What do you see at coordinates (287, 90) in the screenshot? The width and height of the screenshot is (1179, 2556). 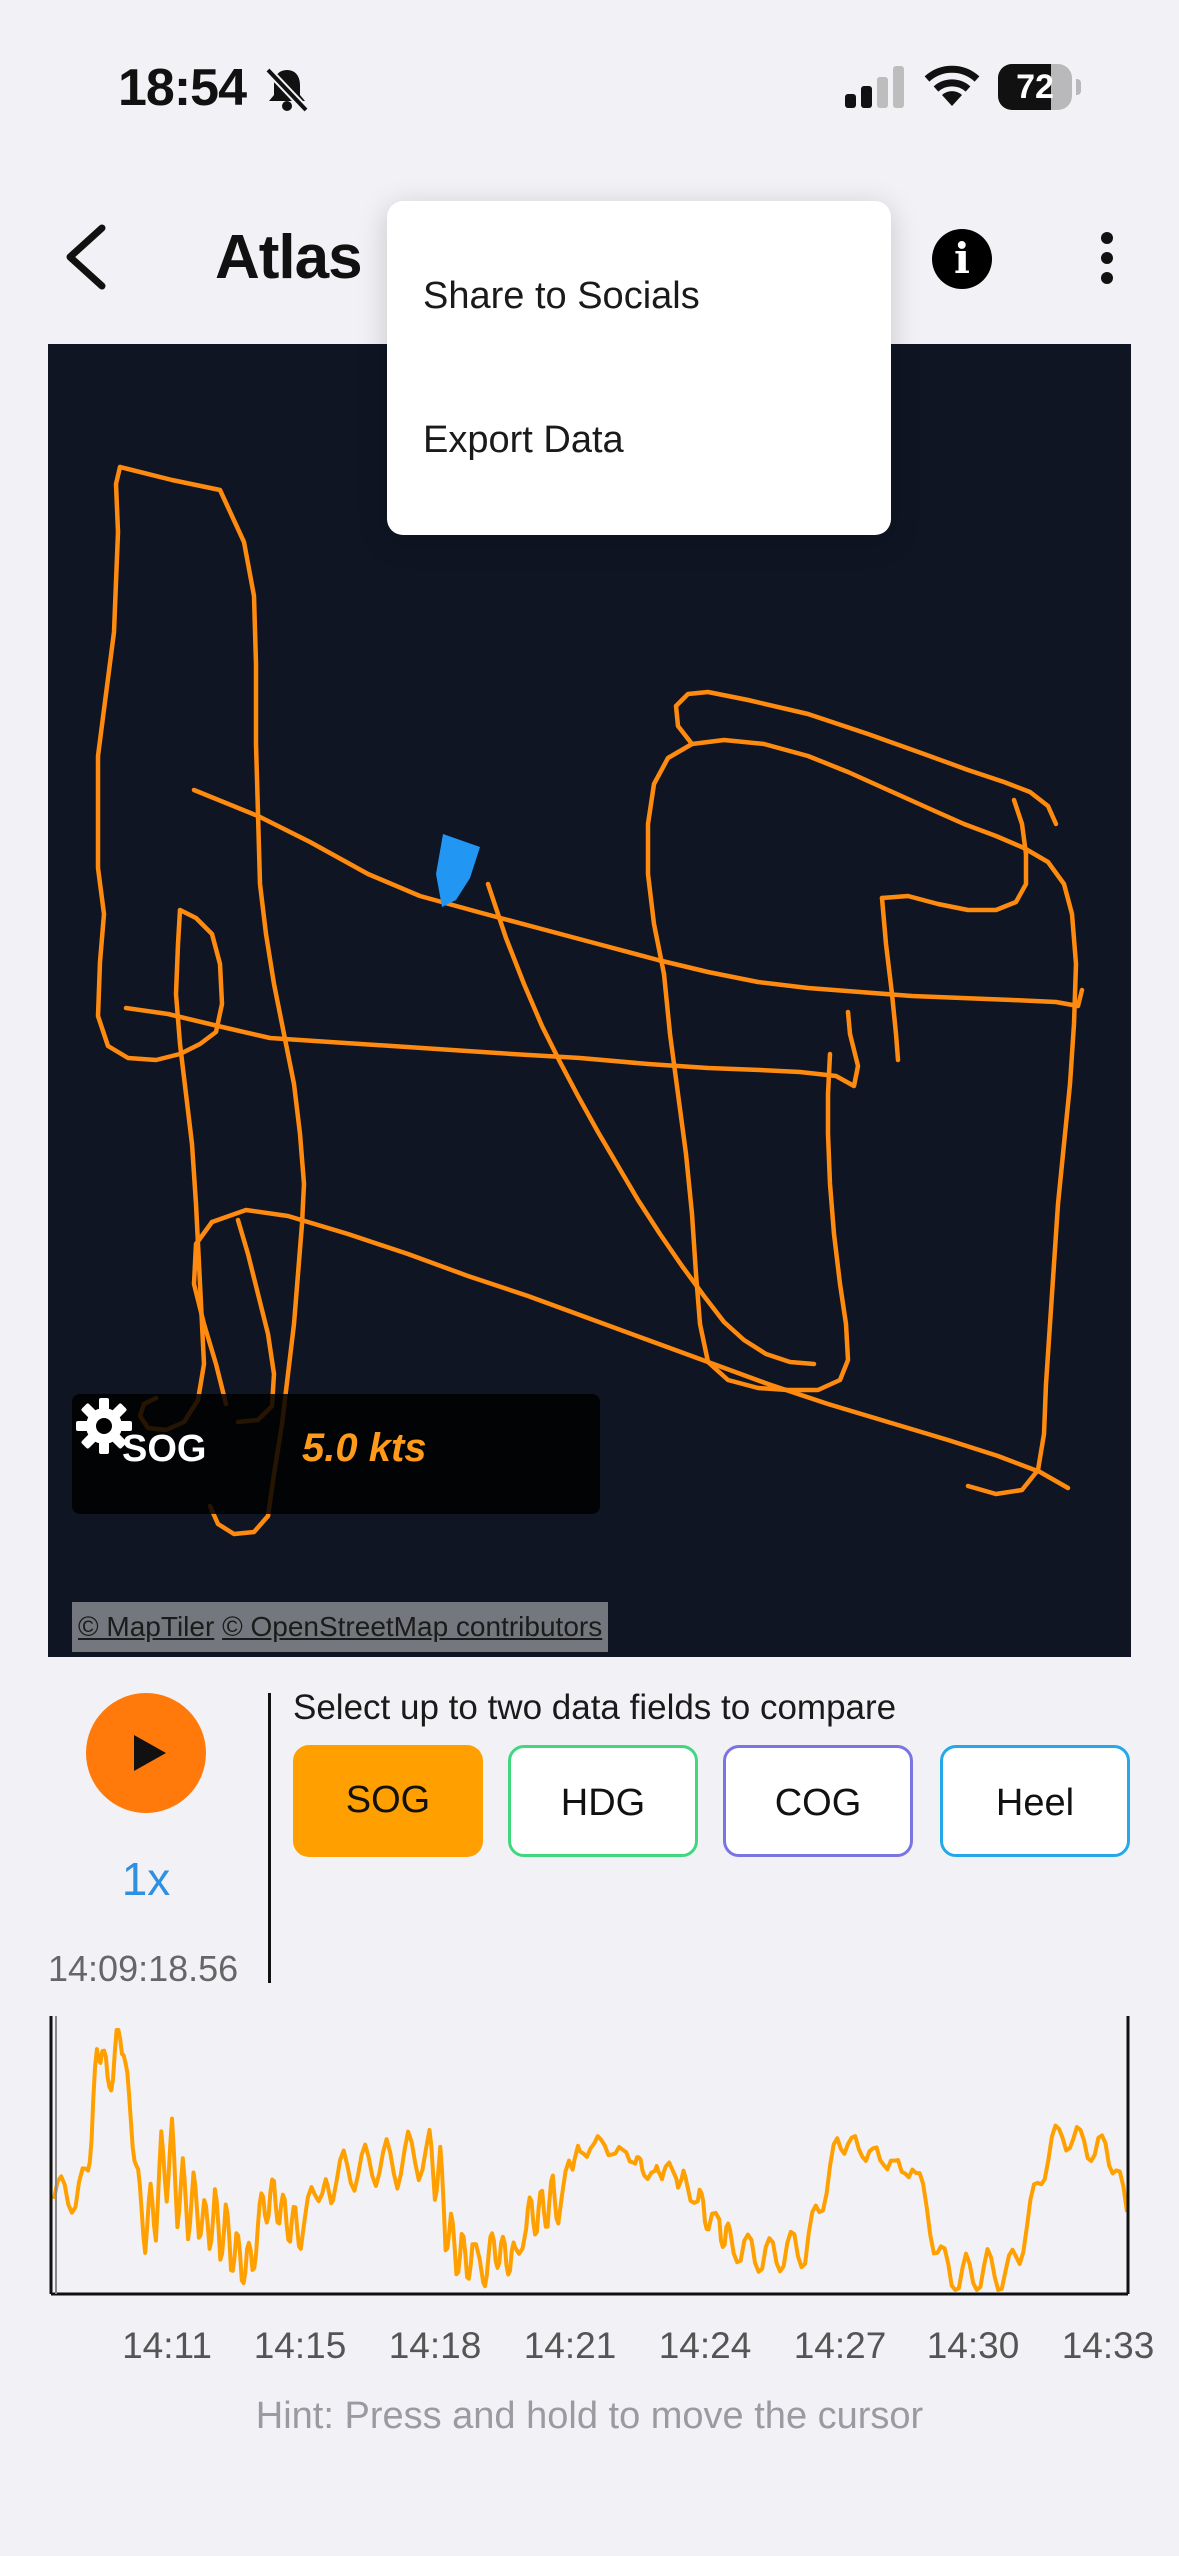 I see `bell-muted-icon` at bounding box center [287, 90].